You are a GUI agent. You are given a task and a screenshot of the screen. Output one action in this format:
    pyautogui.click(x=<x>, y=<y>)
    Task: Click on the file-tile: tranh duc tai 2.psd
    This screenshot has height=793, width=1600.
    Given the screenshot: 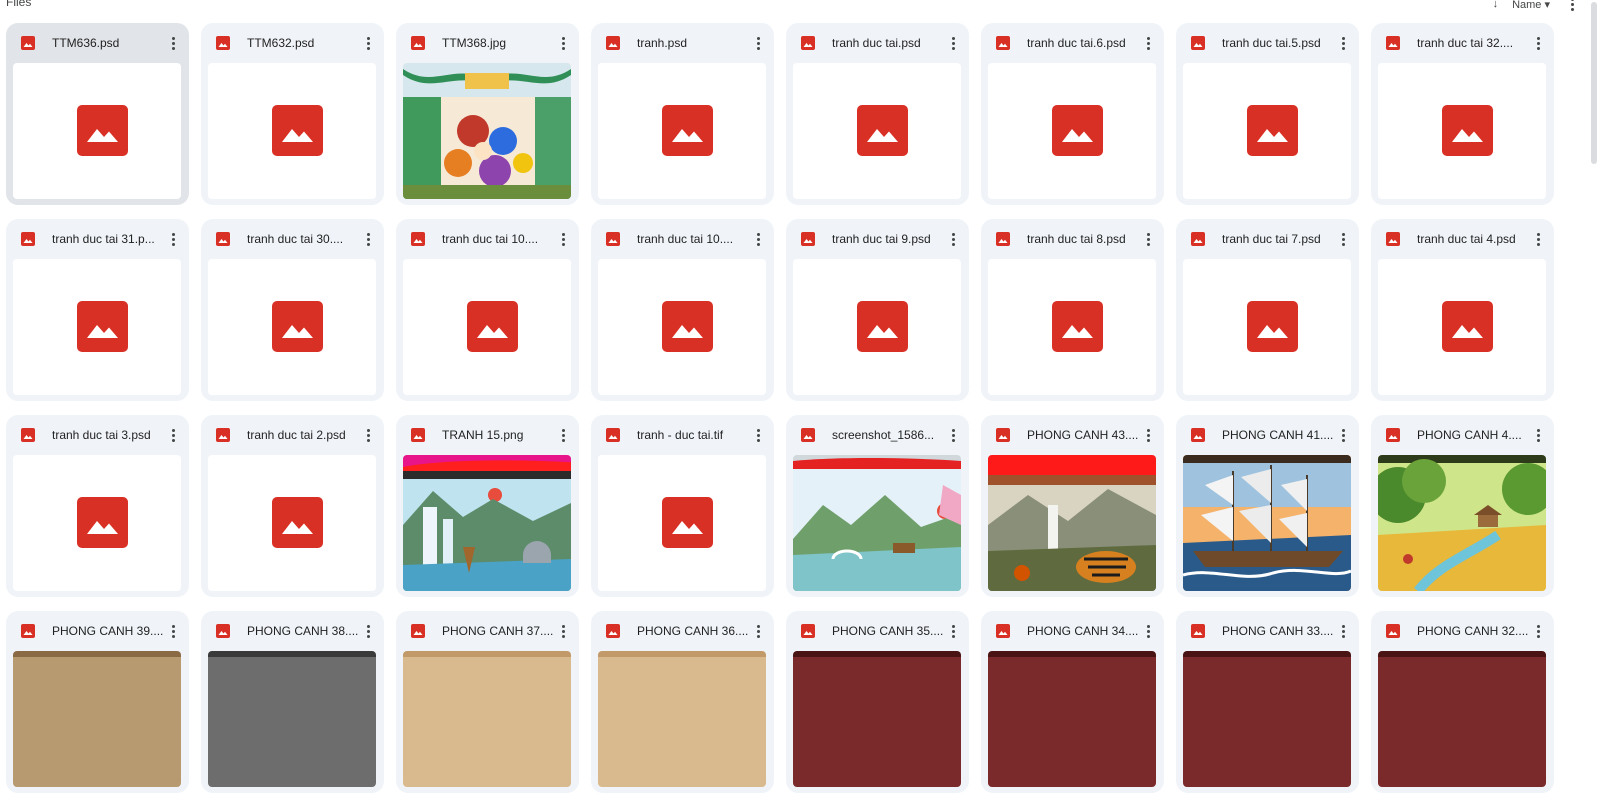 What is the action you would take?
    pyautogui.click(x=292, y=506)
    